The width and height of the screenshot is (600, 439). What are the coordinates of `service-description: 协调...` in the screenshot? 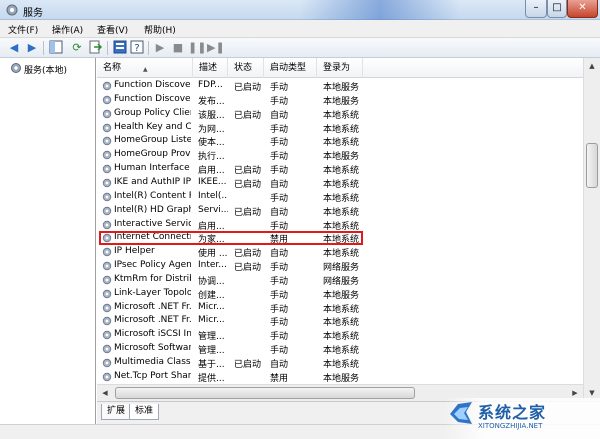 It's located at (211, 281).